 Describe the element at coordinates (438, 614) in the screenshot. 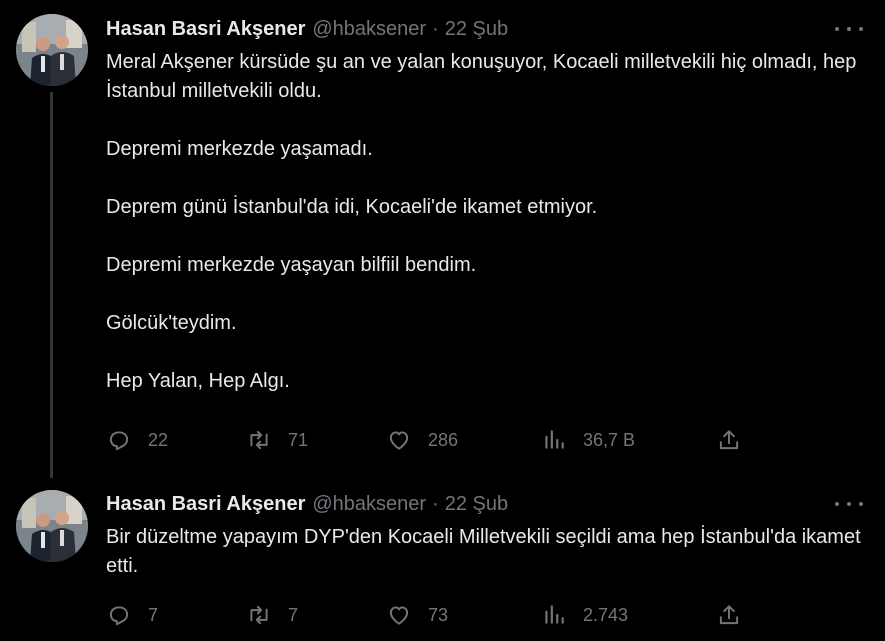

I see `like-count: 73` at that location.